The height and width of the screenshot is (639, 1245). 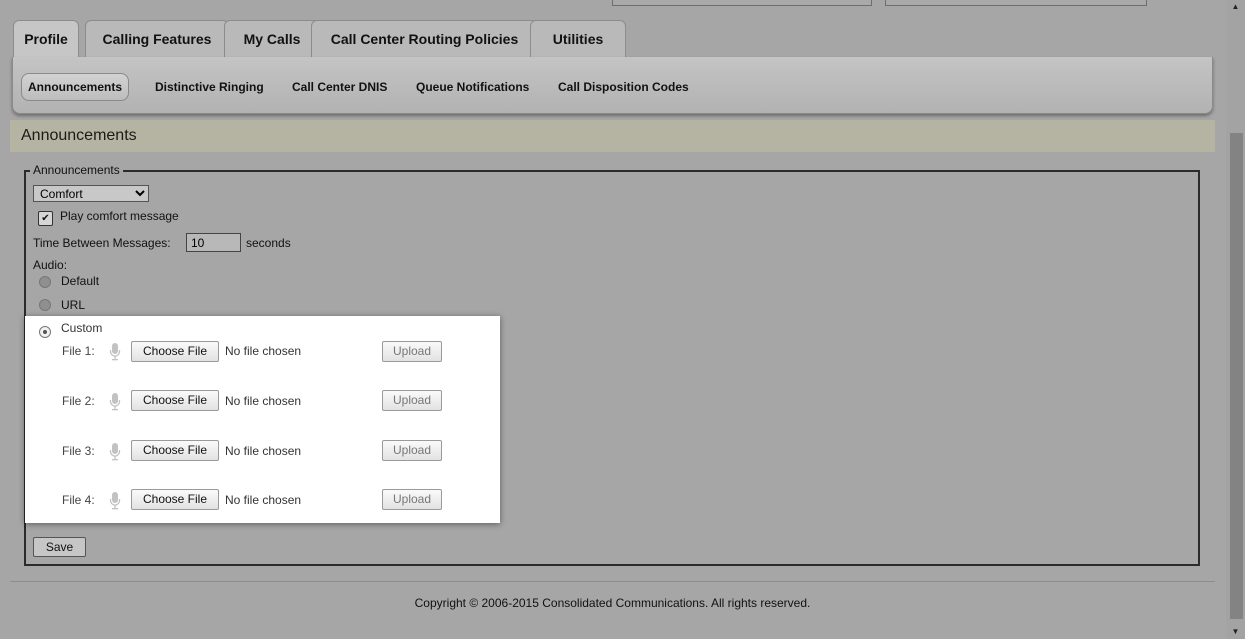 What do you see at coordinates (75, 87) in the screenshot?
I see `subtab-announcements: Announcements` at bounding box center [75, 87].